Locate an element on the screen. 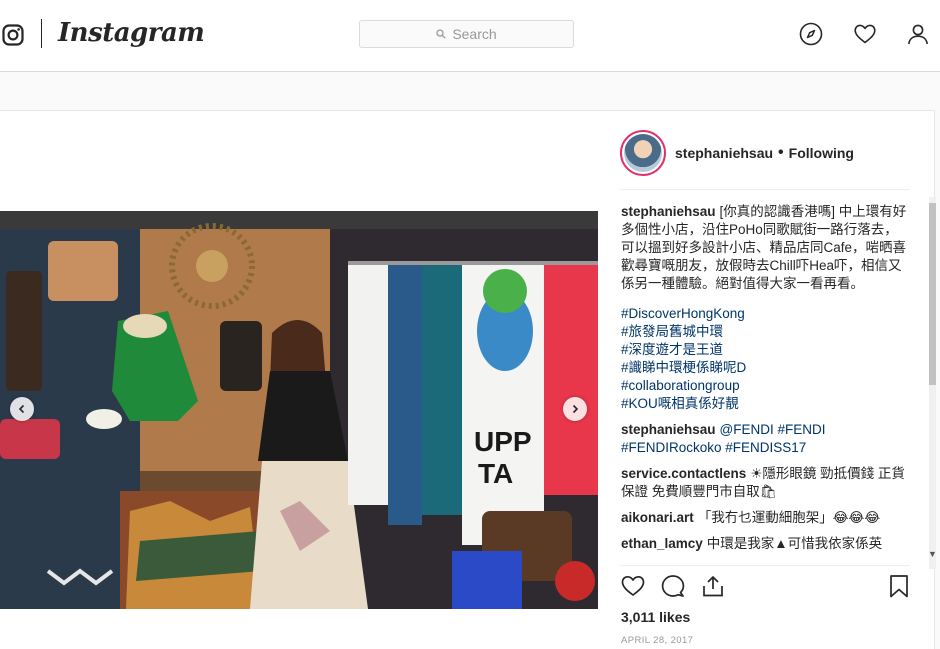  hashtag: #KOU嘅相真係好靚 is located at coordinates (766, 404).